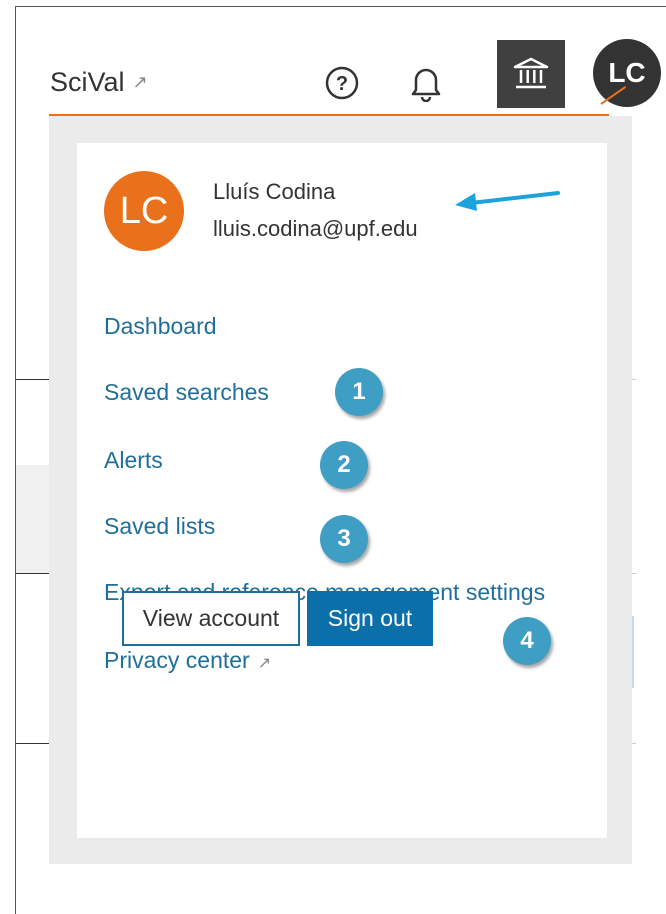 This screenshot has height=914, width=666. I want to click on help-circle-icon: ?, so click(342, 83).